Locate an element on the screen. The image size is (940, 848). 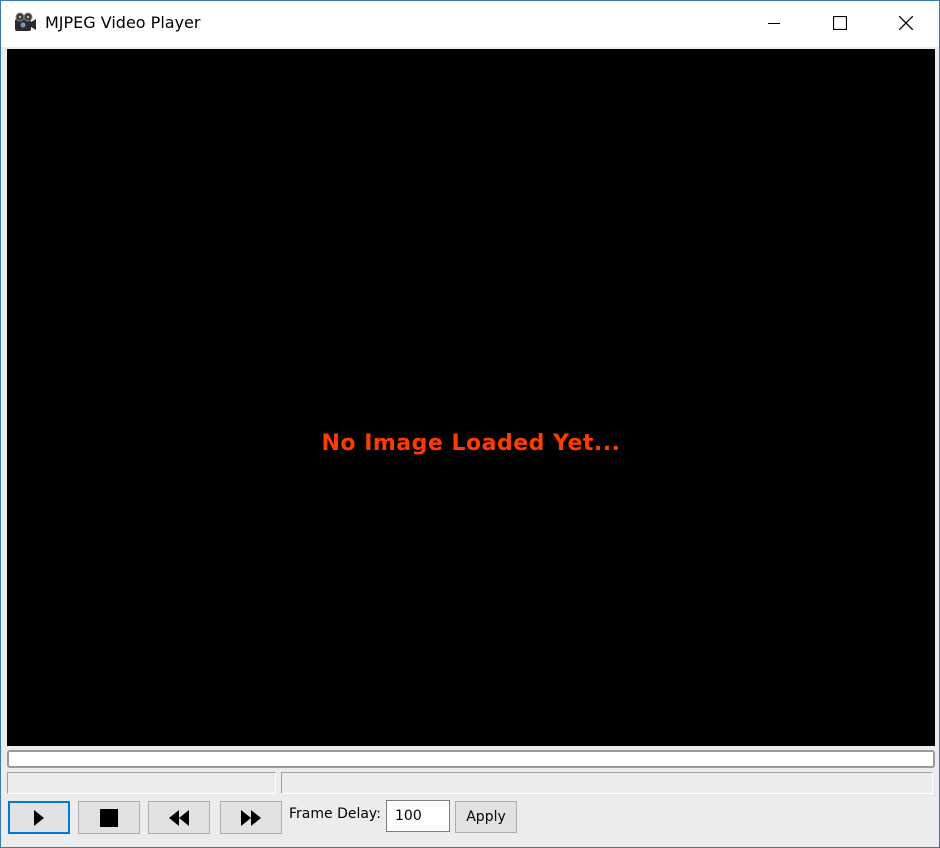
fast-forward-icon is located at coordinates (251, 817).